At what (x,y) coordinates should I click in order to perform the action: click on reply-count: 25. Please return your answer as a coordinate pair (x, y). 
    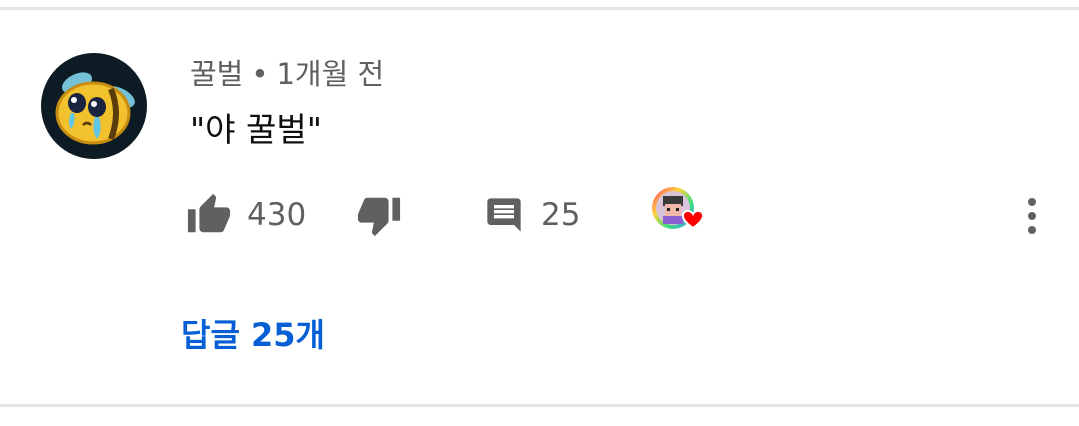
    Looking at the image, I should click on (561, 215).